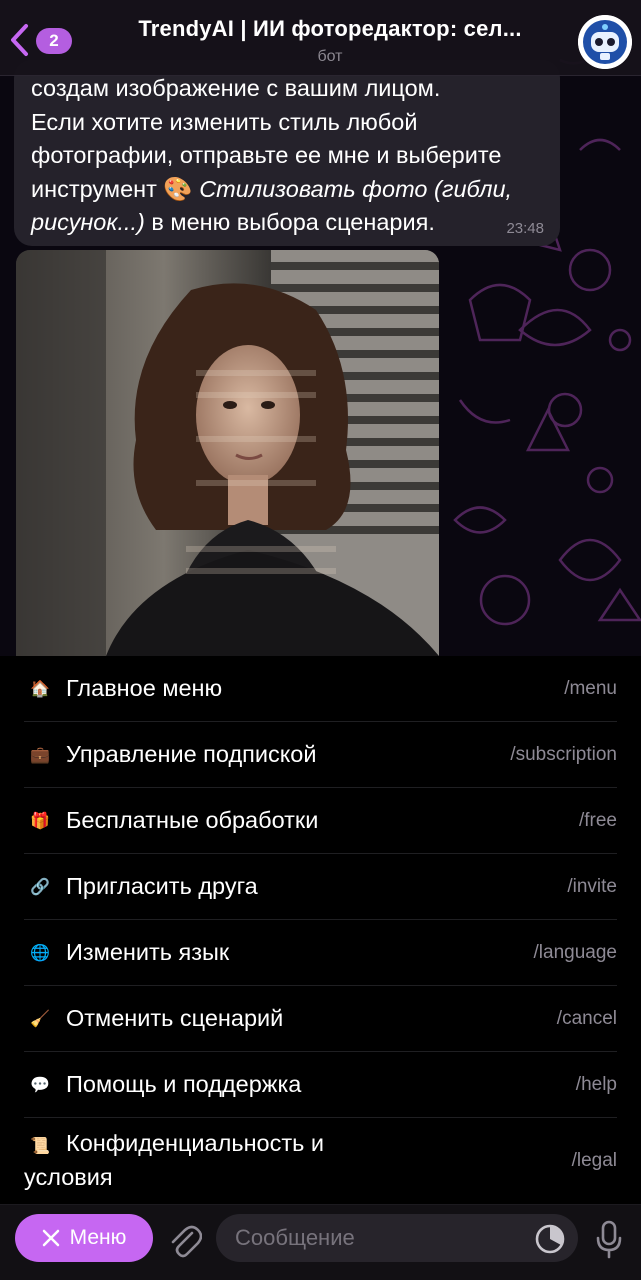  I want to click on message-input-bar: Меню, so click(320, 1242).